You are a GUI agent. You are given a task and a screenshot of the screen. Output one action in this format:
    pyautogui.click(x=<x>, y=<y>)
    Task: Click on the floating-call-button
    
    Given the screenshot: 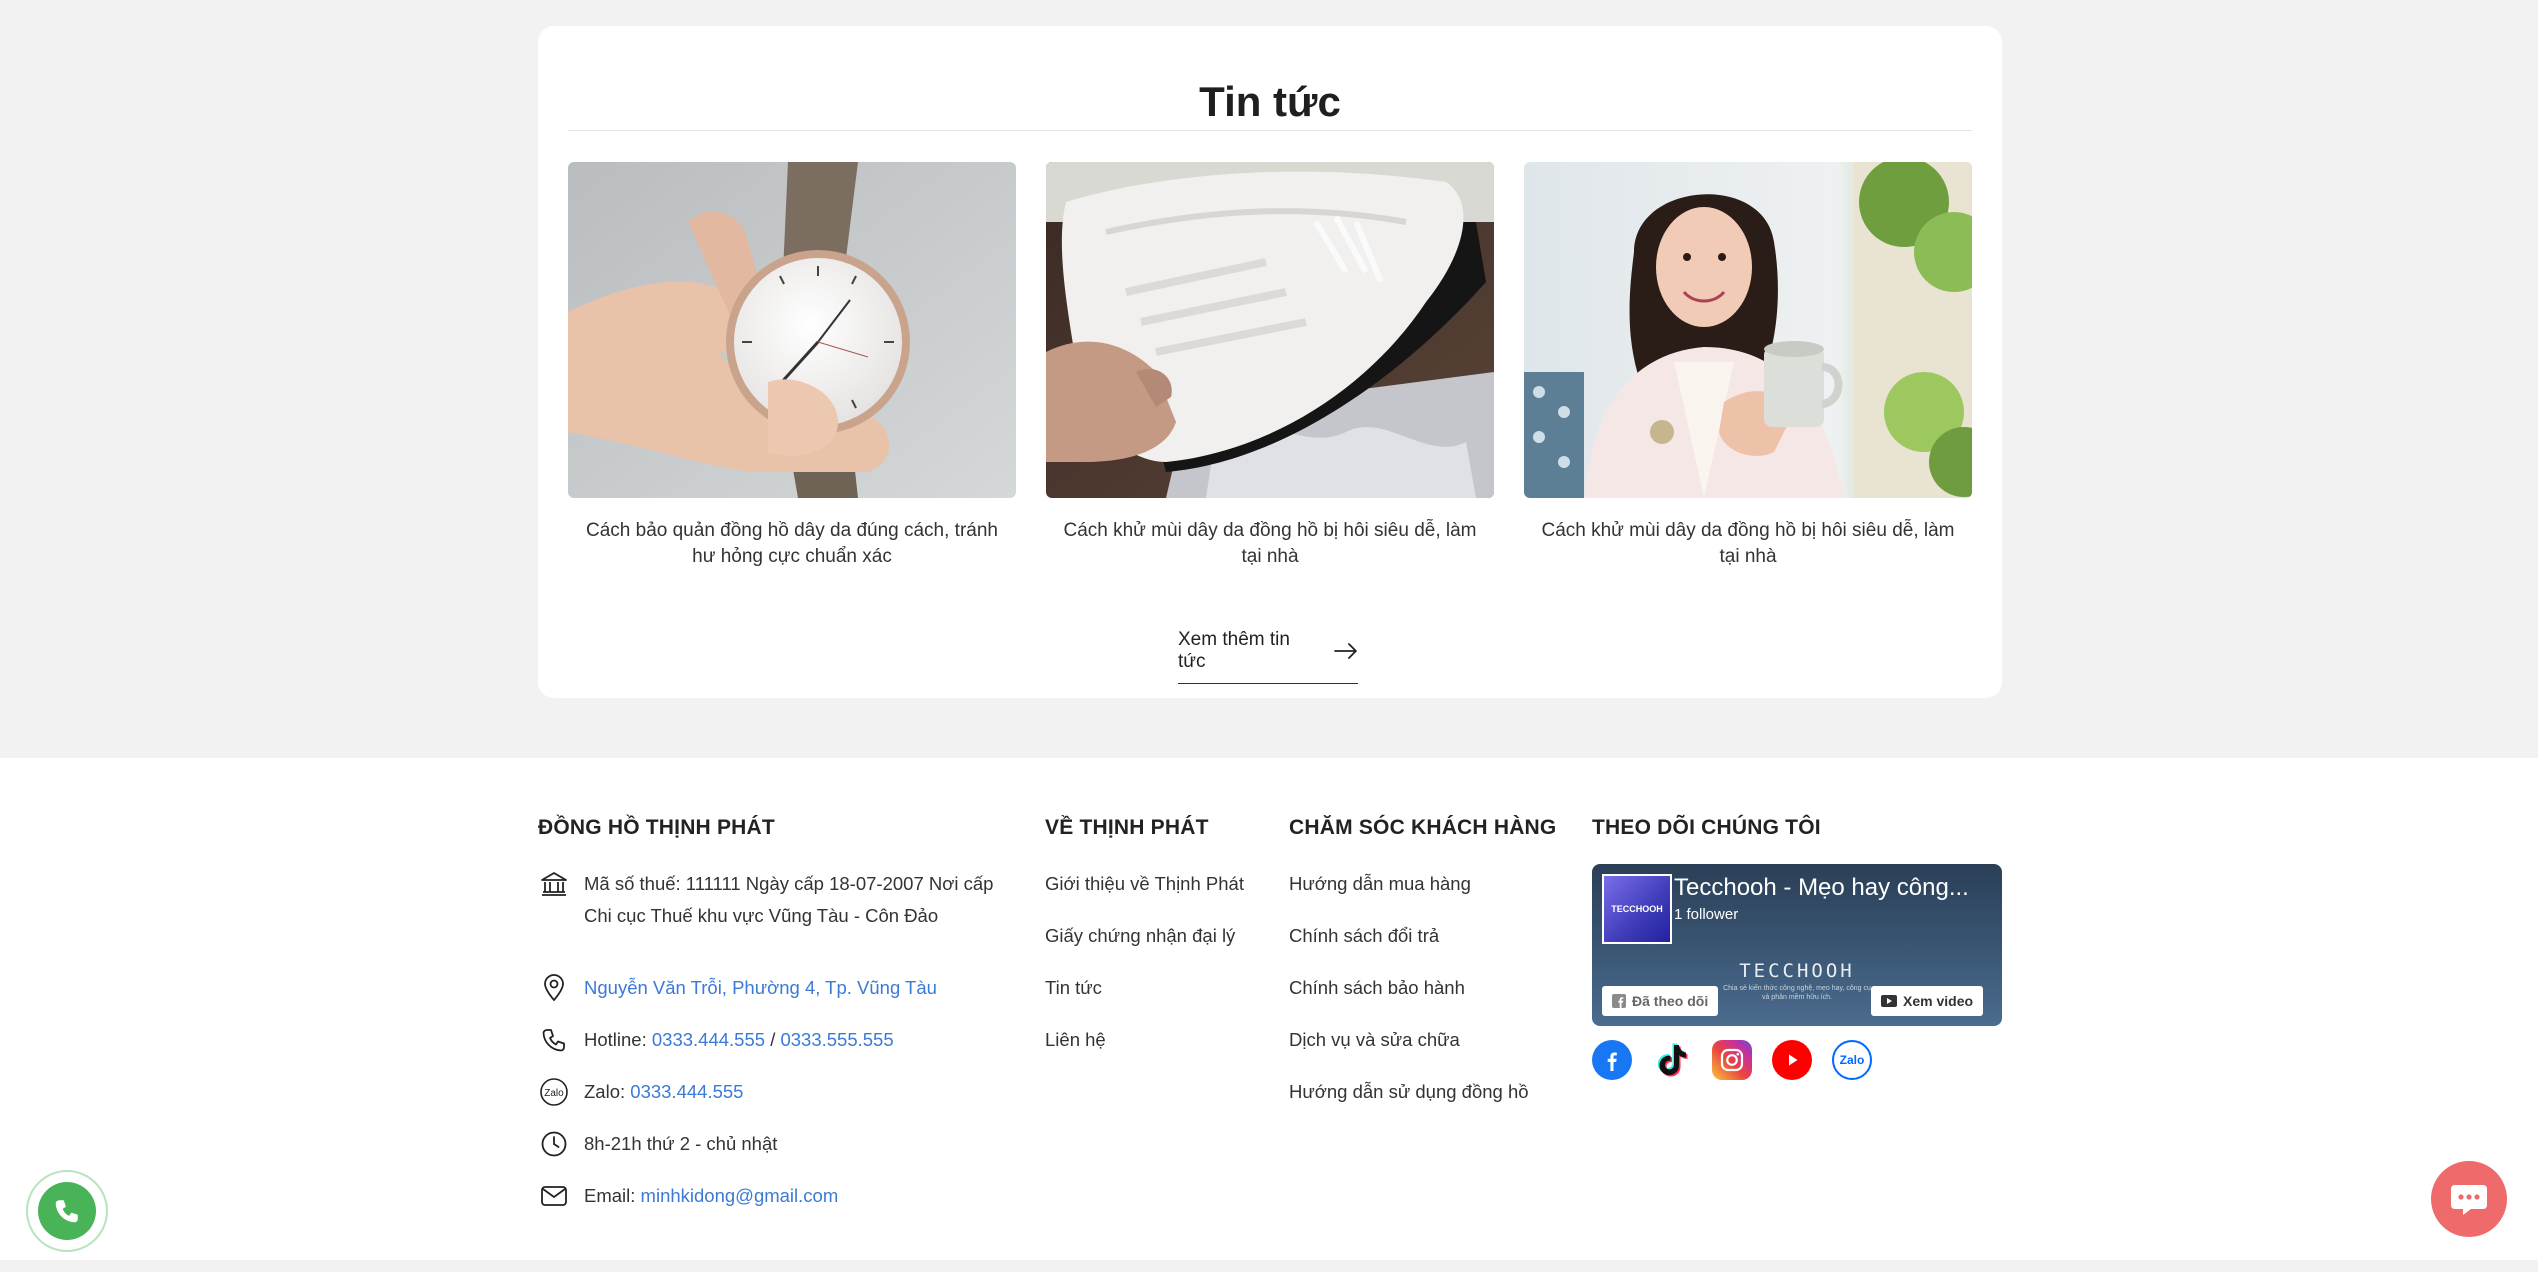 What is the action you would take?
    pyautogui.click(x=67, y=1211)
    